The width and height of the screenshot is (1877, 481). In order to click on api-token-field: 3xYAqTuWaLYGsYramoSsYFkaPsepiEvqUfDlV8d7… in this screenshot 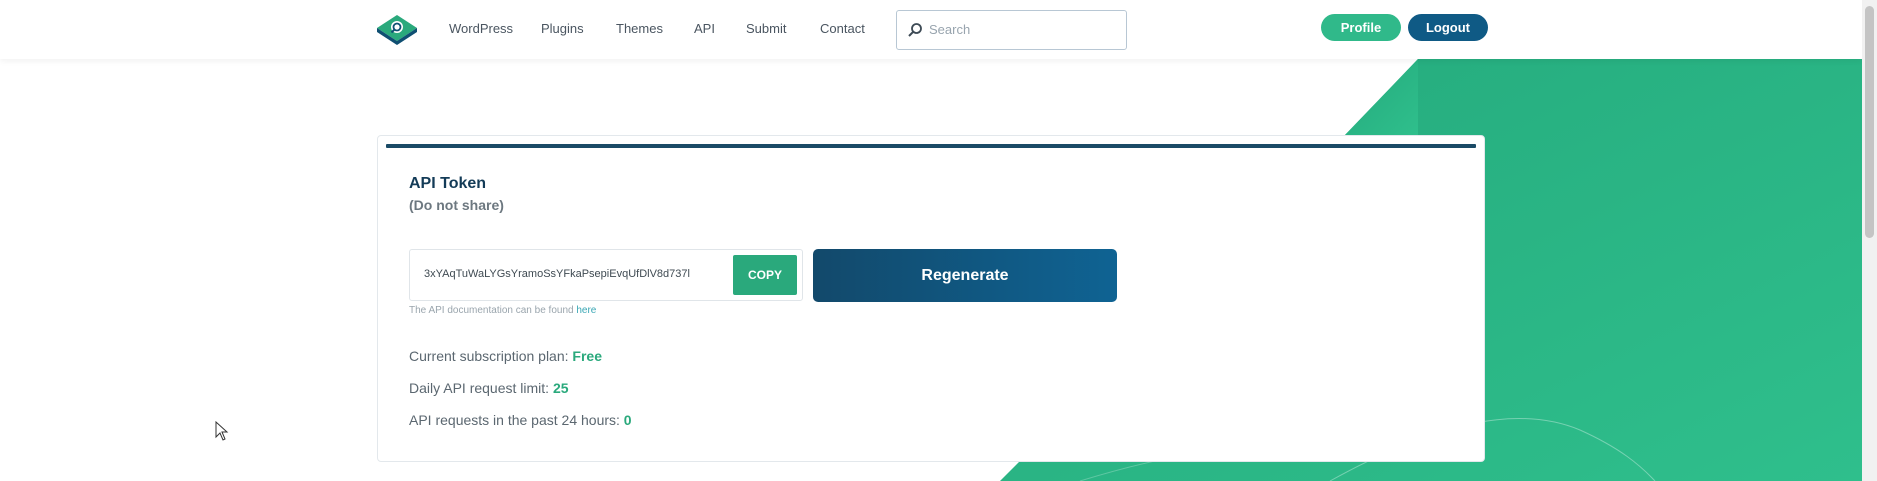, I will do `click(574, 274)`.